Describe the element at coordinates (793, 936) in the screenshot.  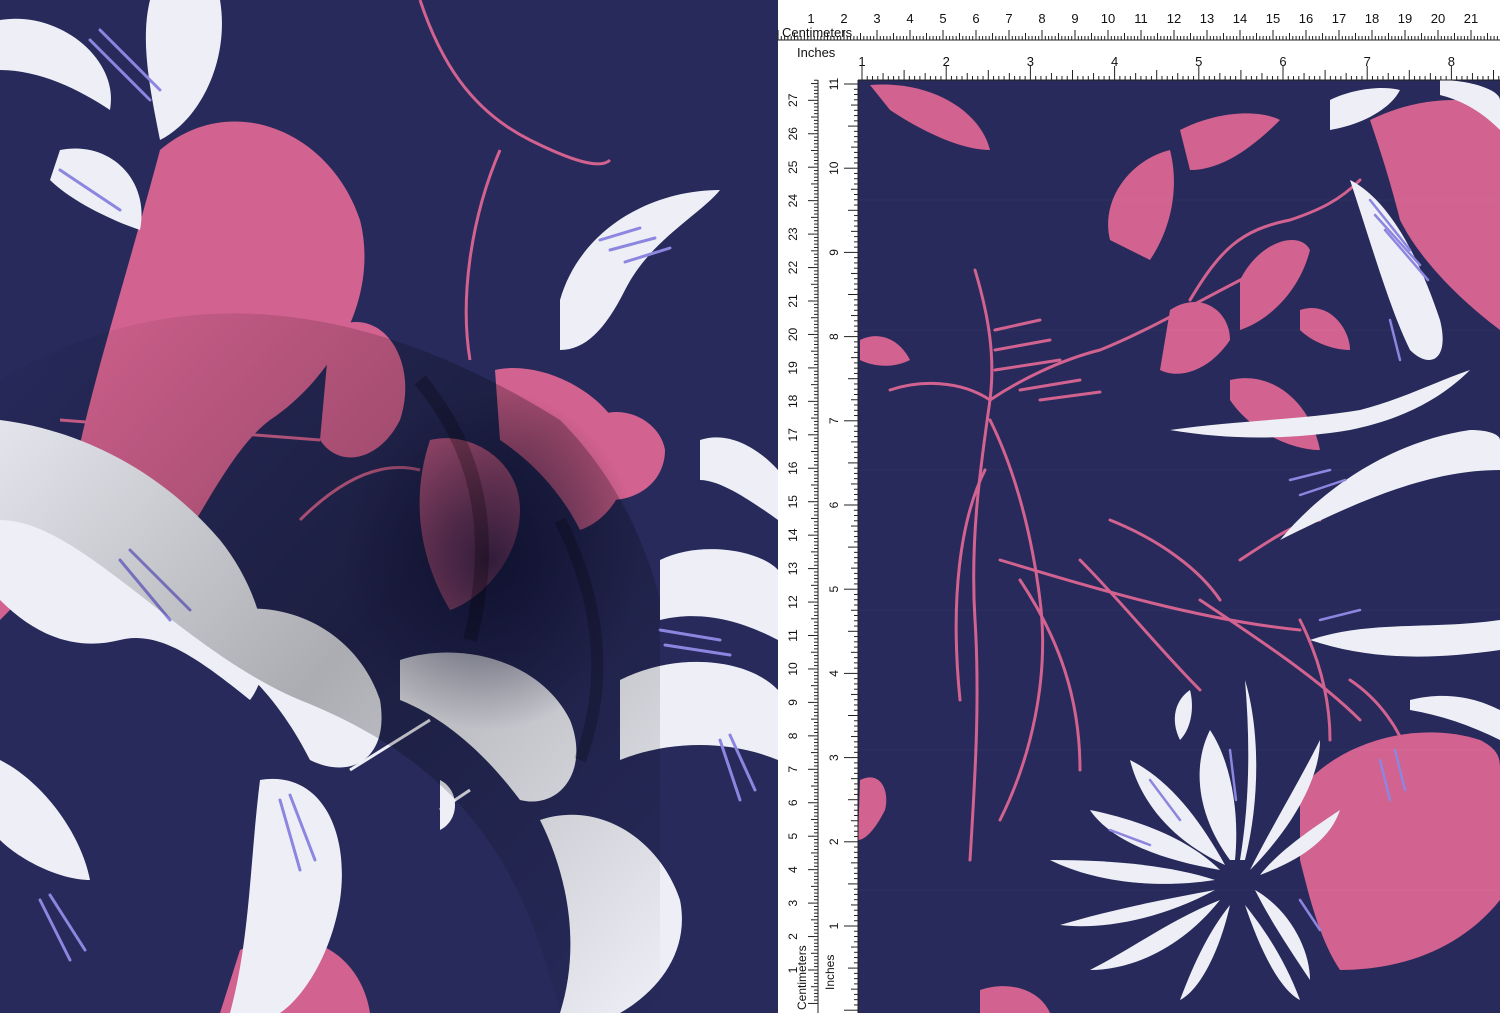
I see `ruler-left-cm-number: 2` at that location.